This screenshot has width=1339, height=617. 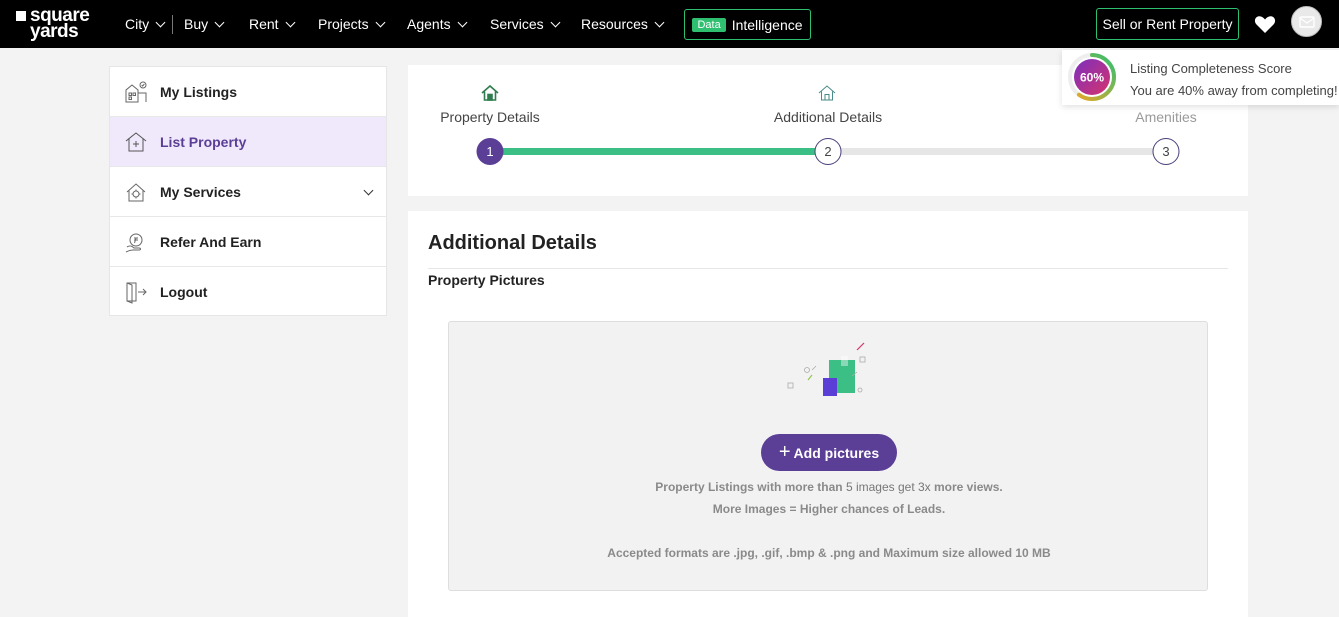 I want to click on nav-agents-label: Agents, so click(x=429, y=24).